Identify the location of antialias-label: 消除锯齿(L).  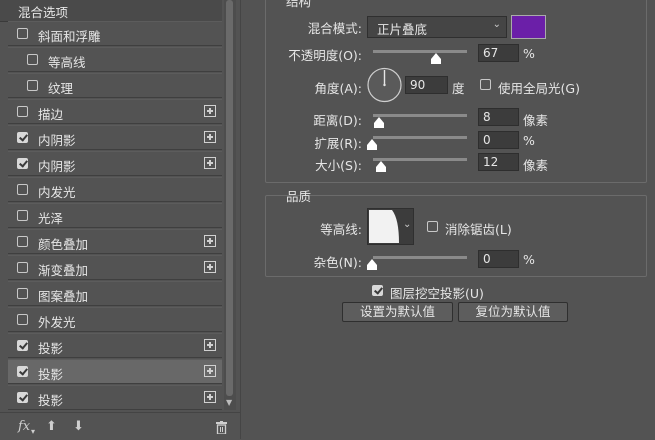
(478, 229).